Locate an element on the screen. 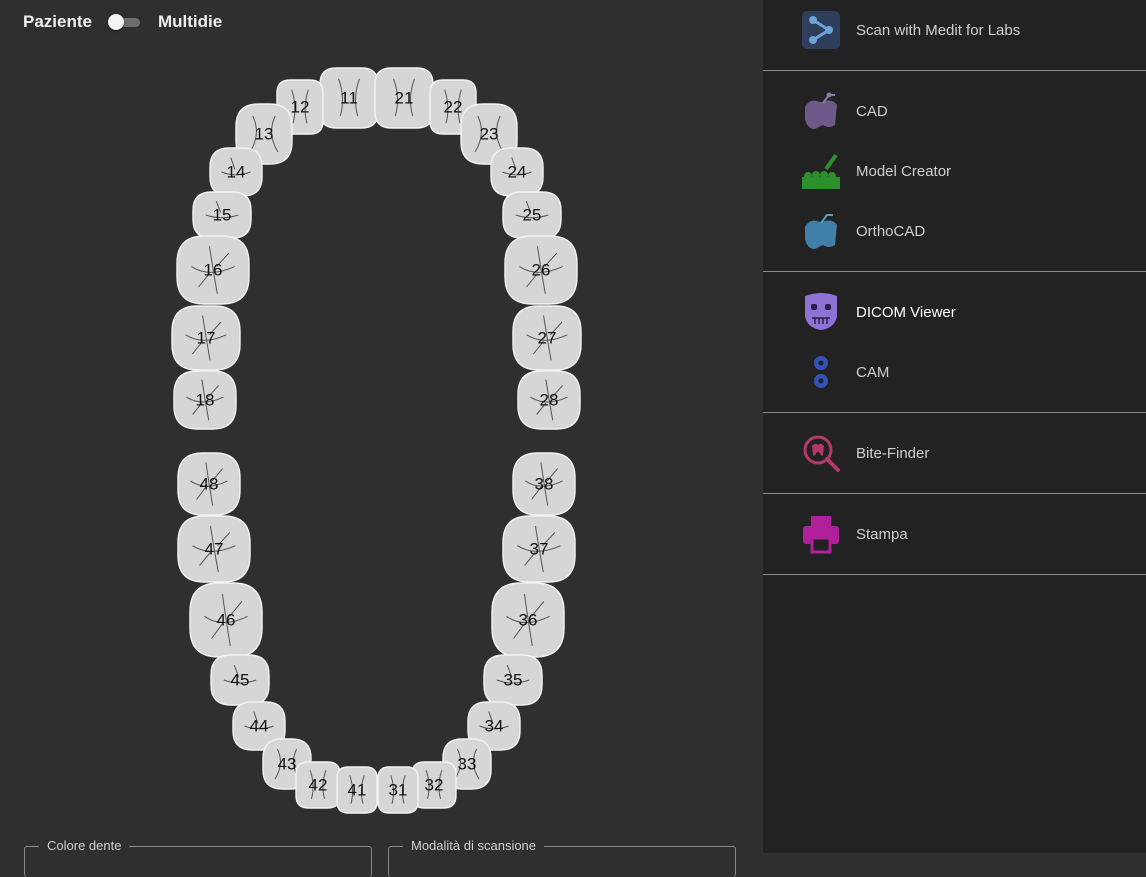  tooth-27: 27 is located at coordinates (547, 338).